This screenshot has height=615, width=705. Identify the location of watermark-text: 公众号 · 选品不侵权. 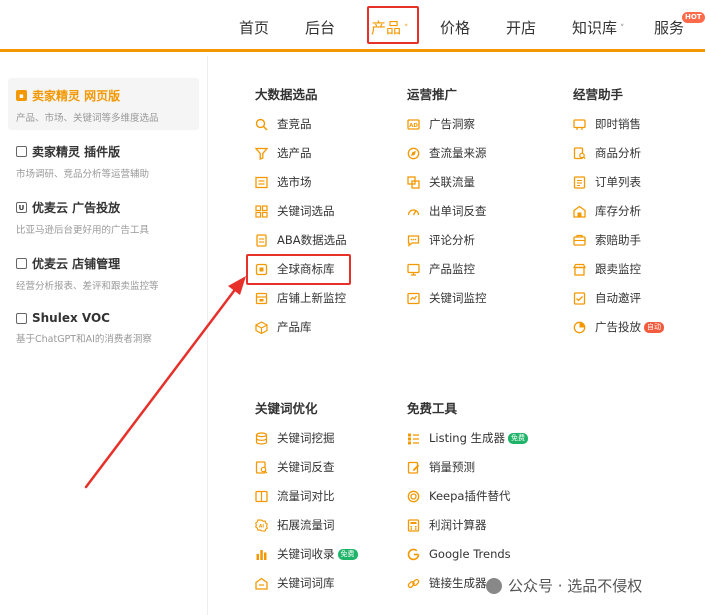
(575, 586).